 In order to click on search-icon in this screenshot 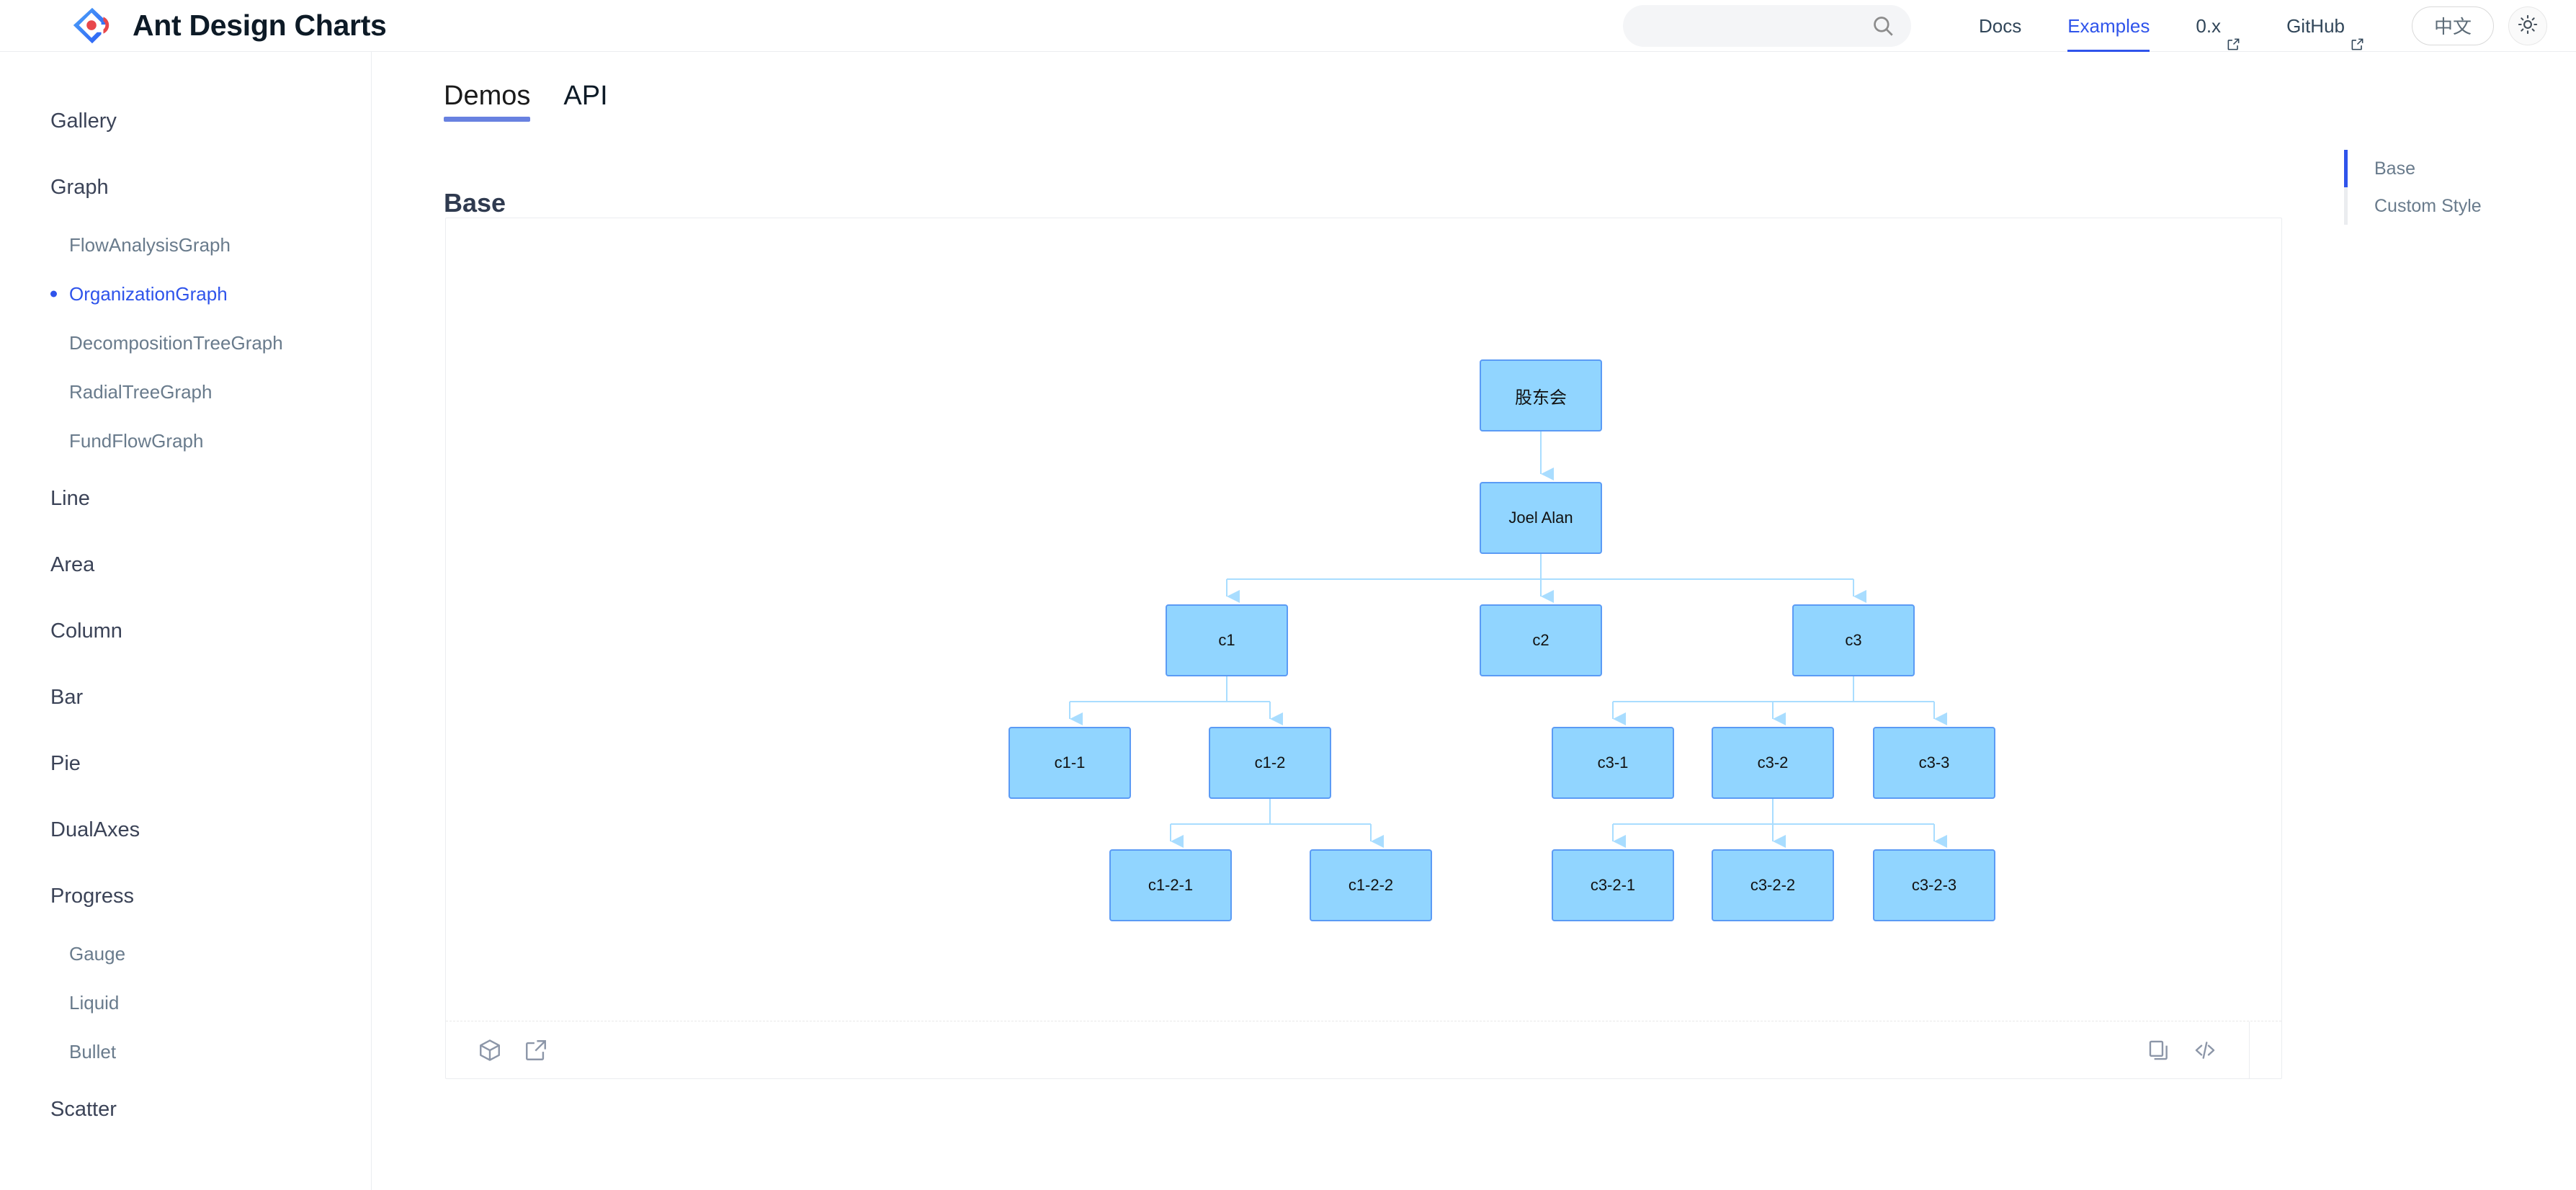, I will do `click(1883, 26)`.